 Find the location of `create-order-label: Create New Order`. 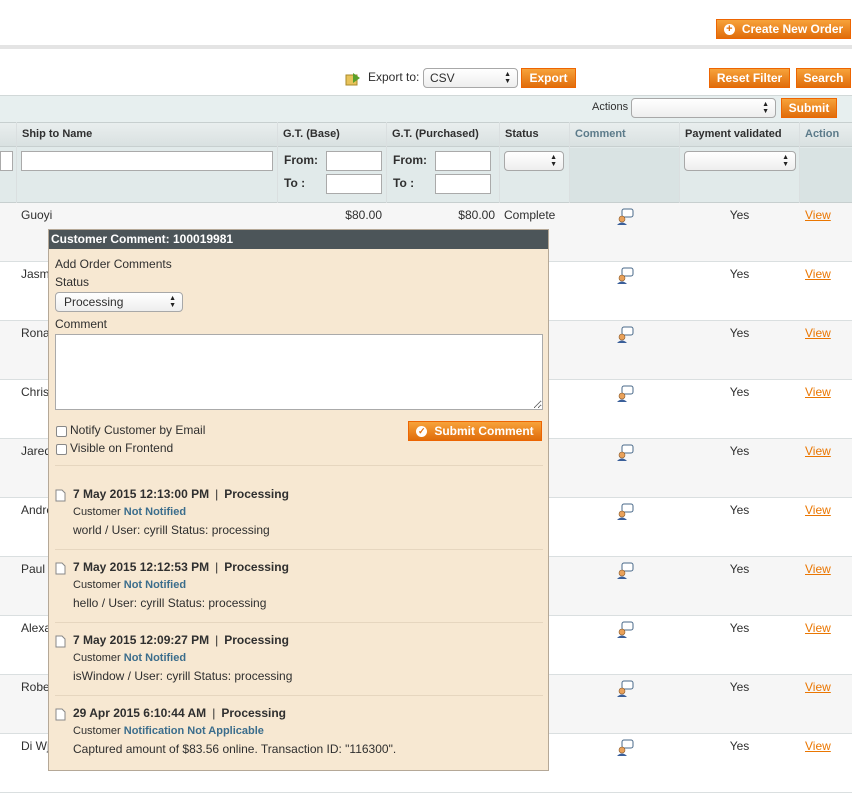

create-order-label: Create New Order is located at coordinates (792, 29).